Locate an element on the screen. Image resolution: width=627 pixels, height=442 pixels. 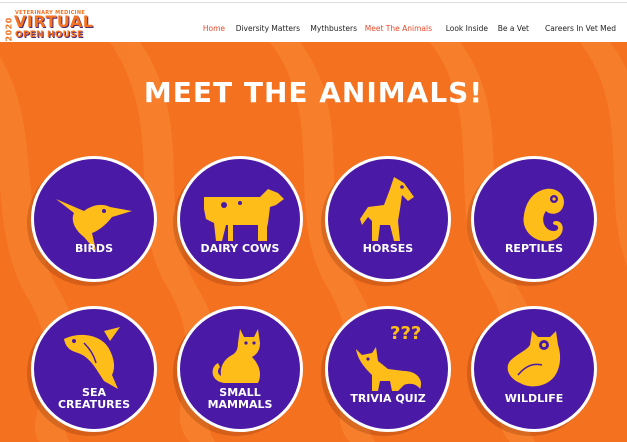
nav-home: Home is located at coordinates (214, 28).